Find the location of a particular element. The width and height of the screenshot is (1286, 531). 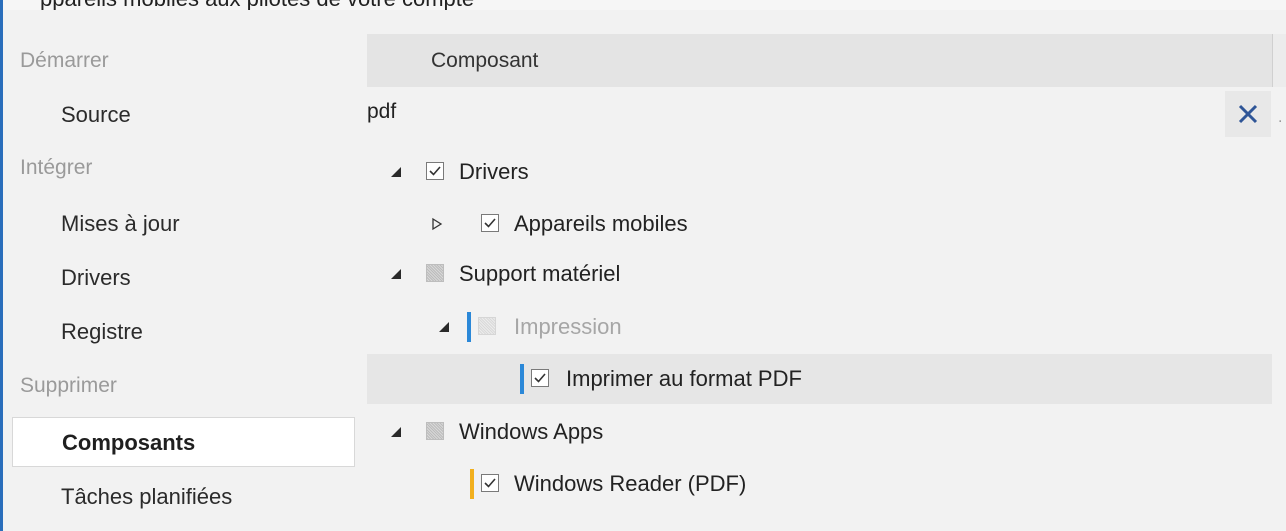

column-header-composant: Composant is located at coordinates (819, 60).